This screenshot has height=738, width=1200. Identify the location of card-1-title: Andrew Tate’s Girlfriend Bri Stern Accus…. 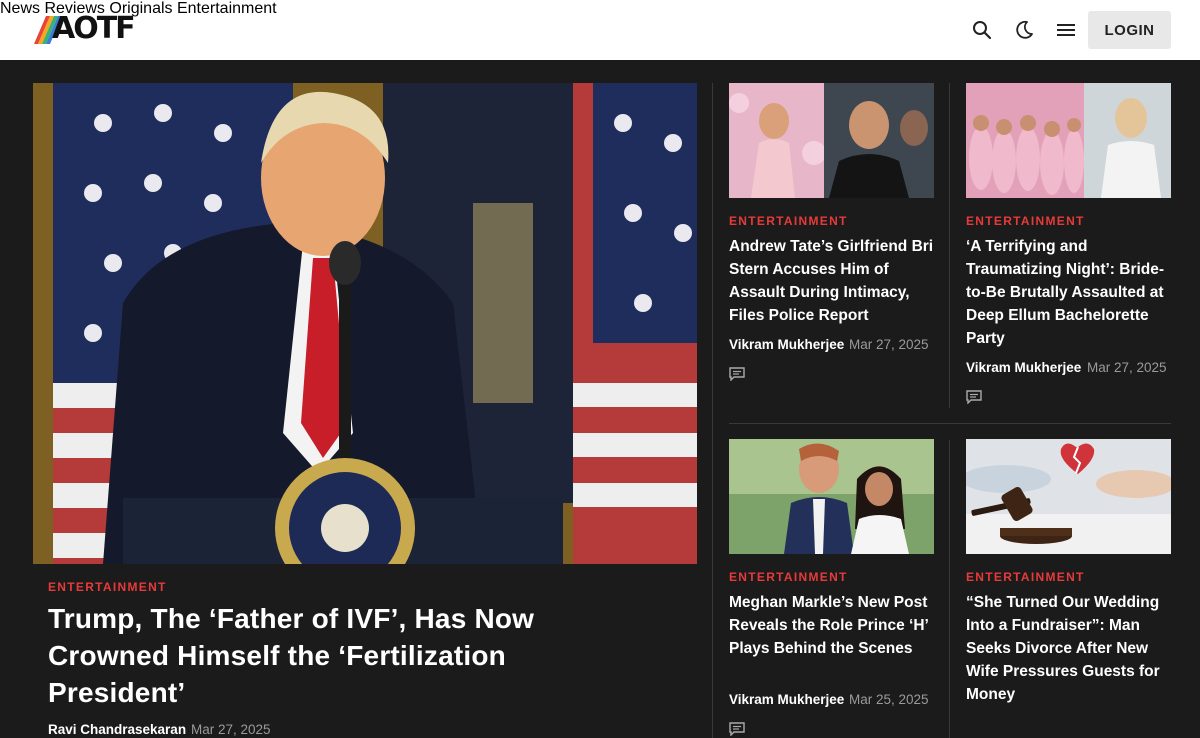
(834, 281).